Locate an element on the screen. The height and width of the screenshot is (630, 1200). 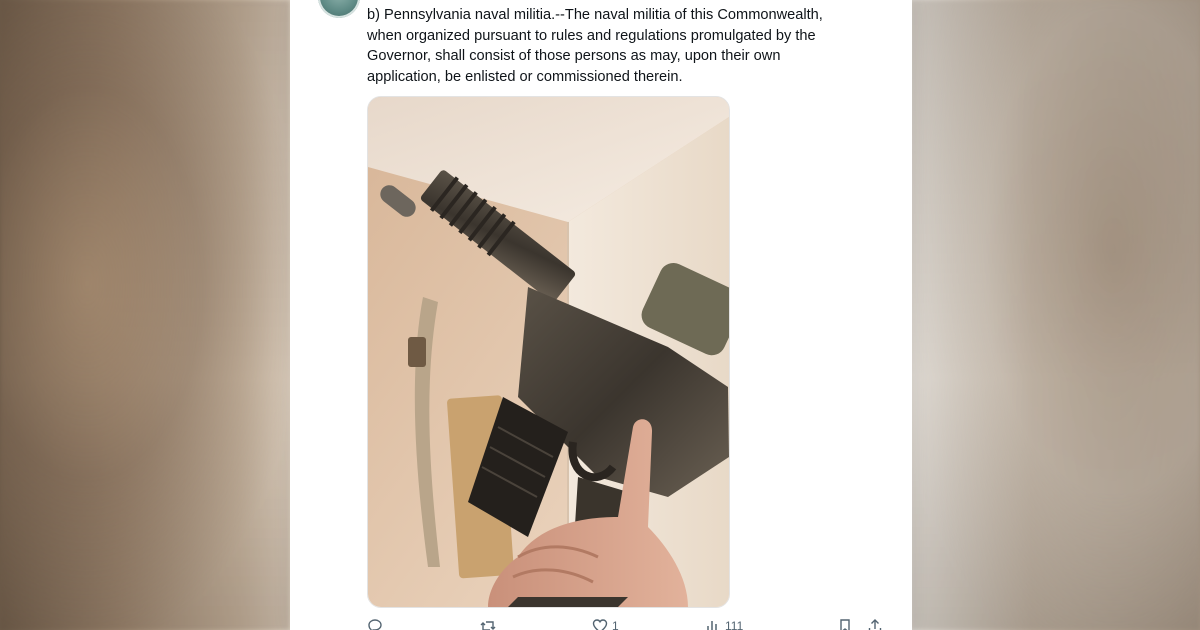
like-button: 1 is located at coordinates (605, 624).